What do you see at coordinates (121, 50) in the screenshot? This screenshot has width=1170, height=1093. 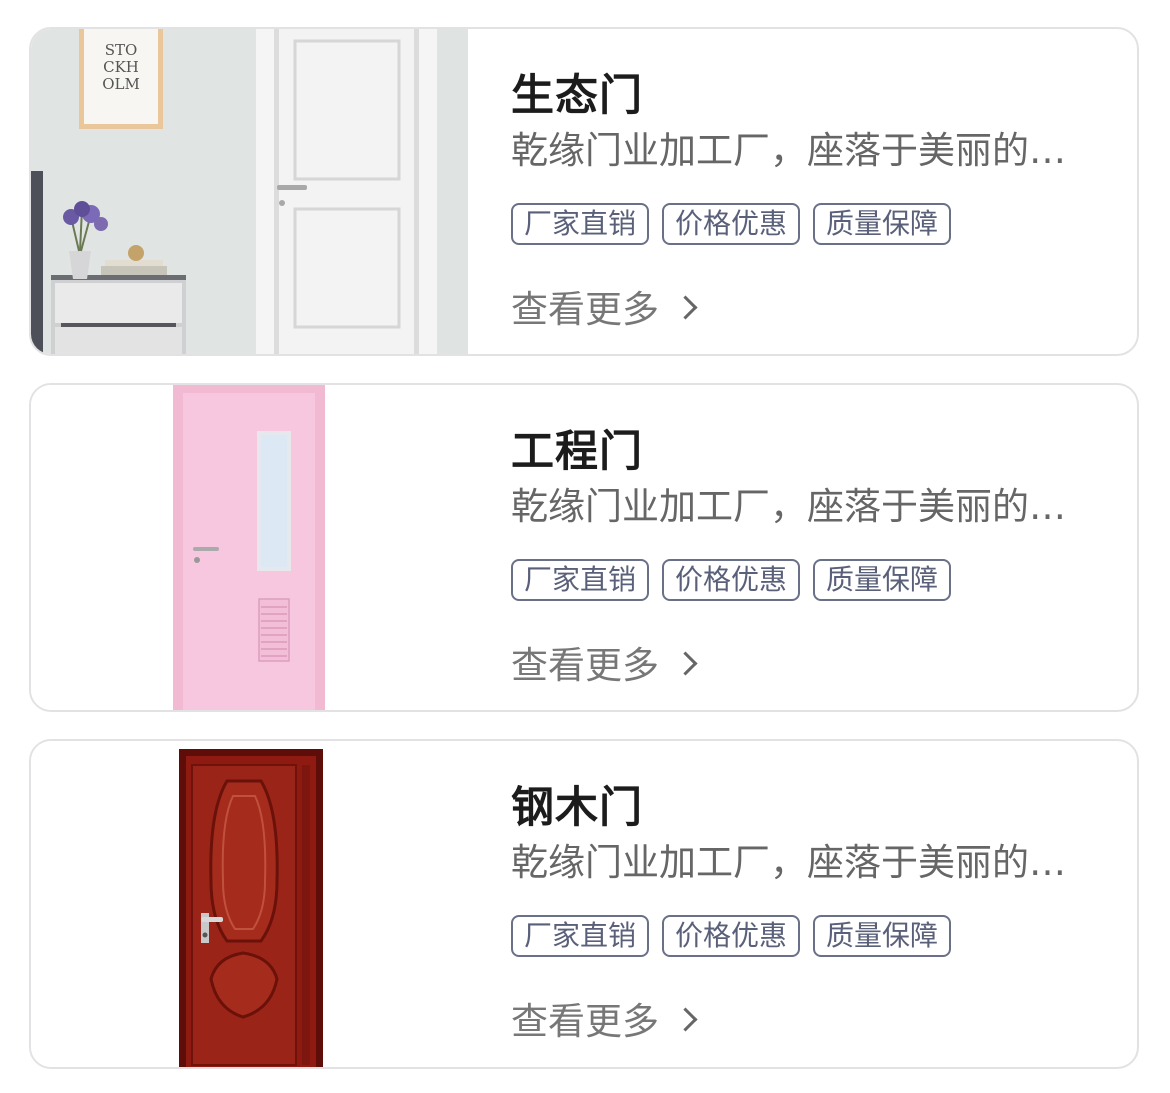 I see `poster-text-line: STO` at bounding box center [121, 50].